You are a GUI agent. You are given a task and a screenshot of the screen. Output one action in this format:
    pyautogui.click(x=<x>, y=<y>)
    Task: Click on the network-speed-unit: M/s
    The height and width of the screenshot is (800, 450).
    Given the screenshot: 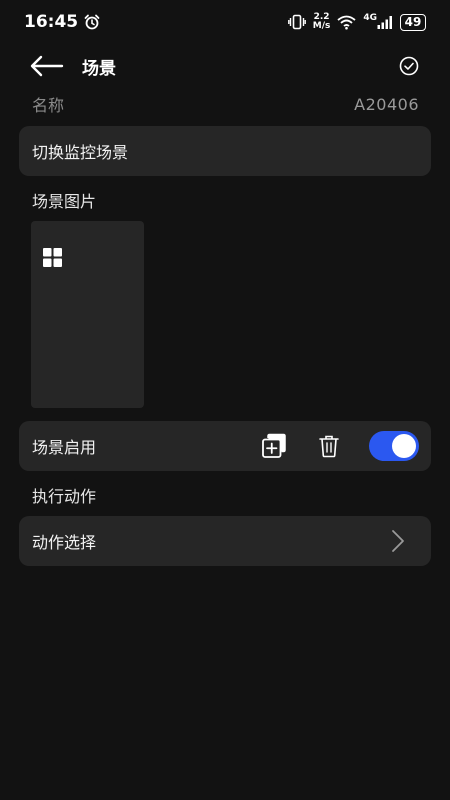 What is the action you would take?
    pyautogui.click(x=321, y=26)
    